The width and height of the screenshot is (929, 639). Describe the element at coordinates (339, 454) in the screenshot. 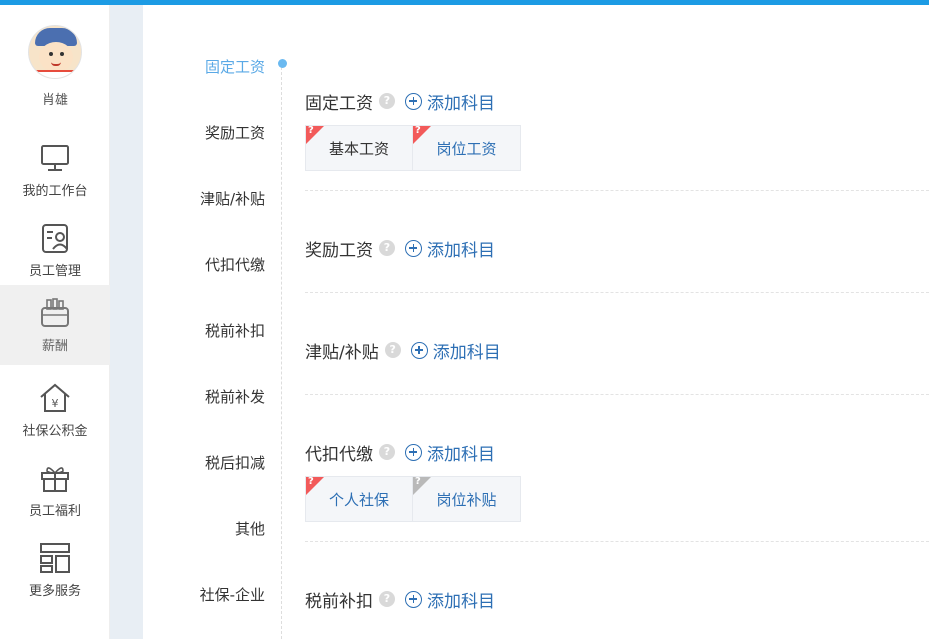

I see `section-title: 代扣代缴` at that location.